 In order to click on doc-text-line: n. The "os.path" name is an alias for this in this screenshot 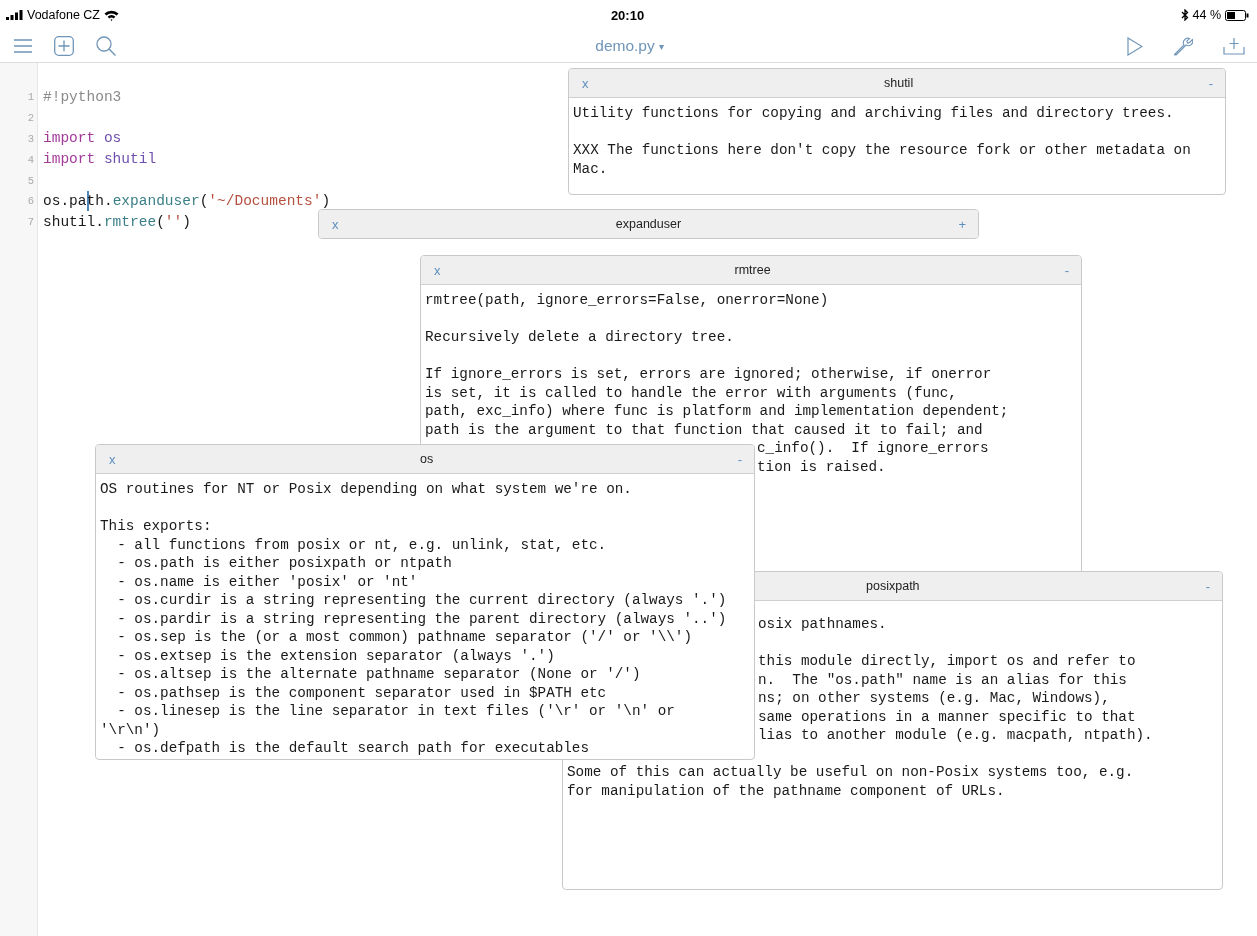, I will do `click(942, 679)`.